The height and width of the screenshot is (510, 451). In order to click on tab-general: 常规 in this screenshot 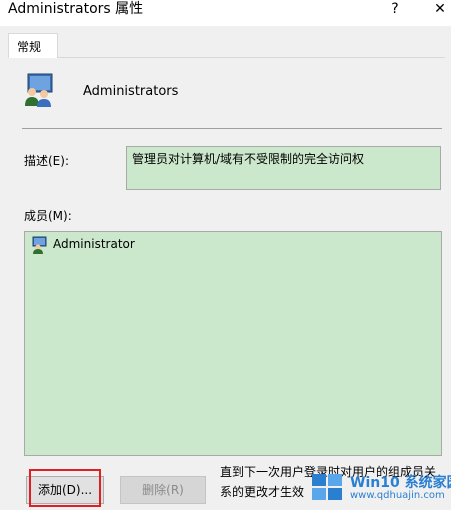, I will do `click(33, 45)`.